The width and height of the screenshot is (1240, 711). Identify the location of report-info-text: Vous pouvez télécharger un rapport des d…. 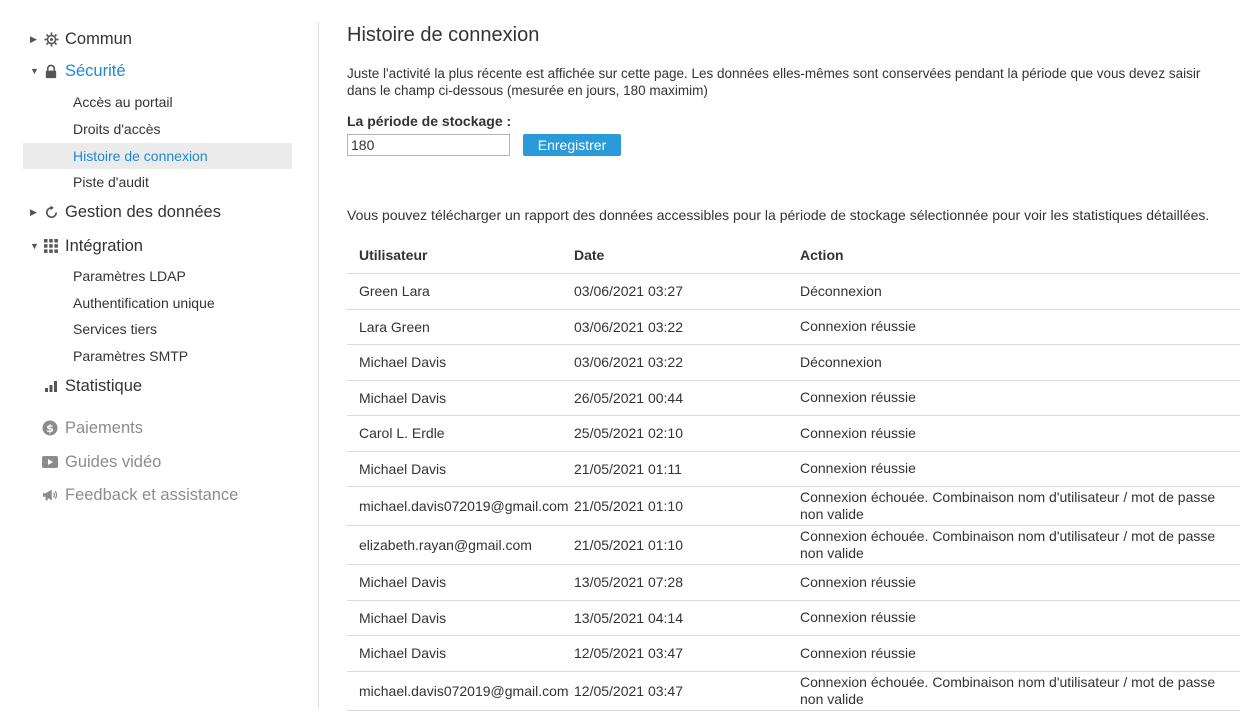
(778, 215).